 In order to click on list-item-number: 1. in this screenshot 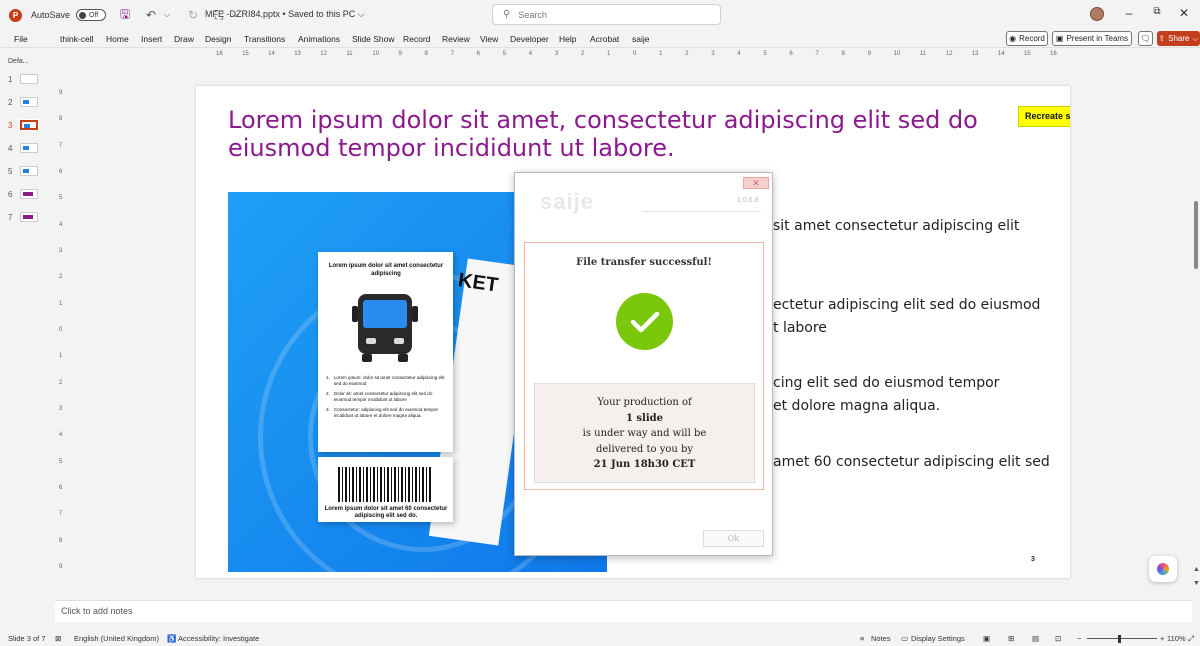, I will do `click(328, 377)`.